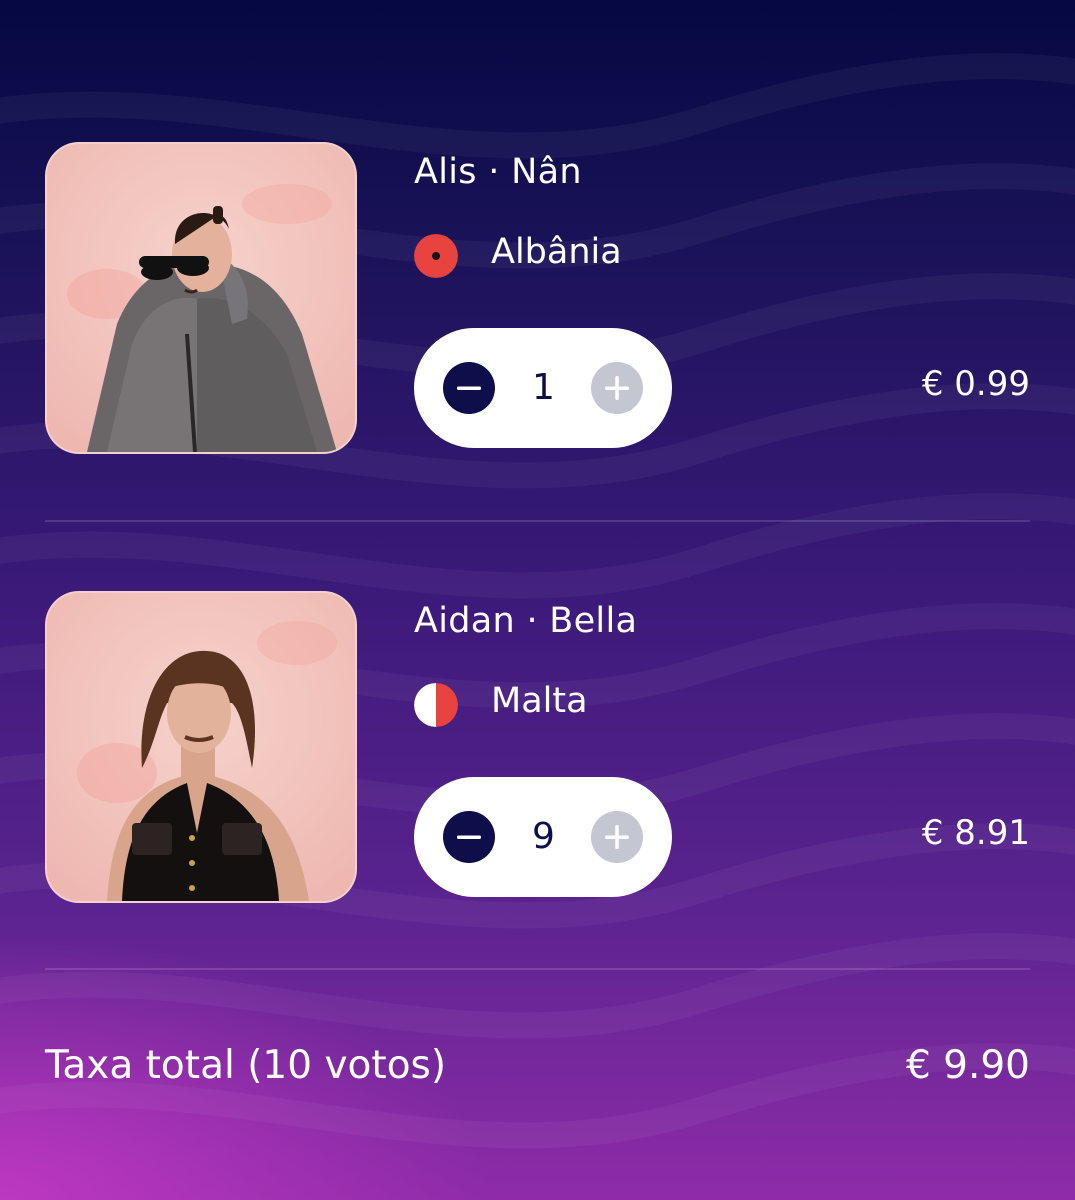 This screenshot has height=1200, width=1075. Describe the element at coordinates (436, 256) in the screenshot. I see `albania-flag-icon` at that location.